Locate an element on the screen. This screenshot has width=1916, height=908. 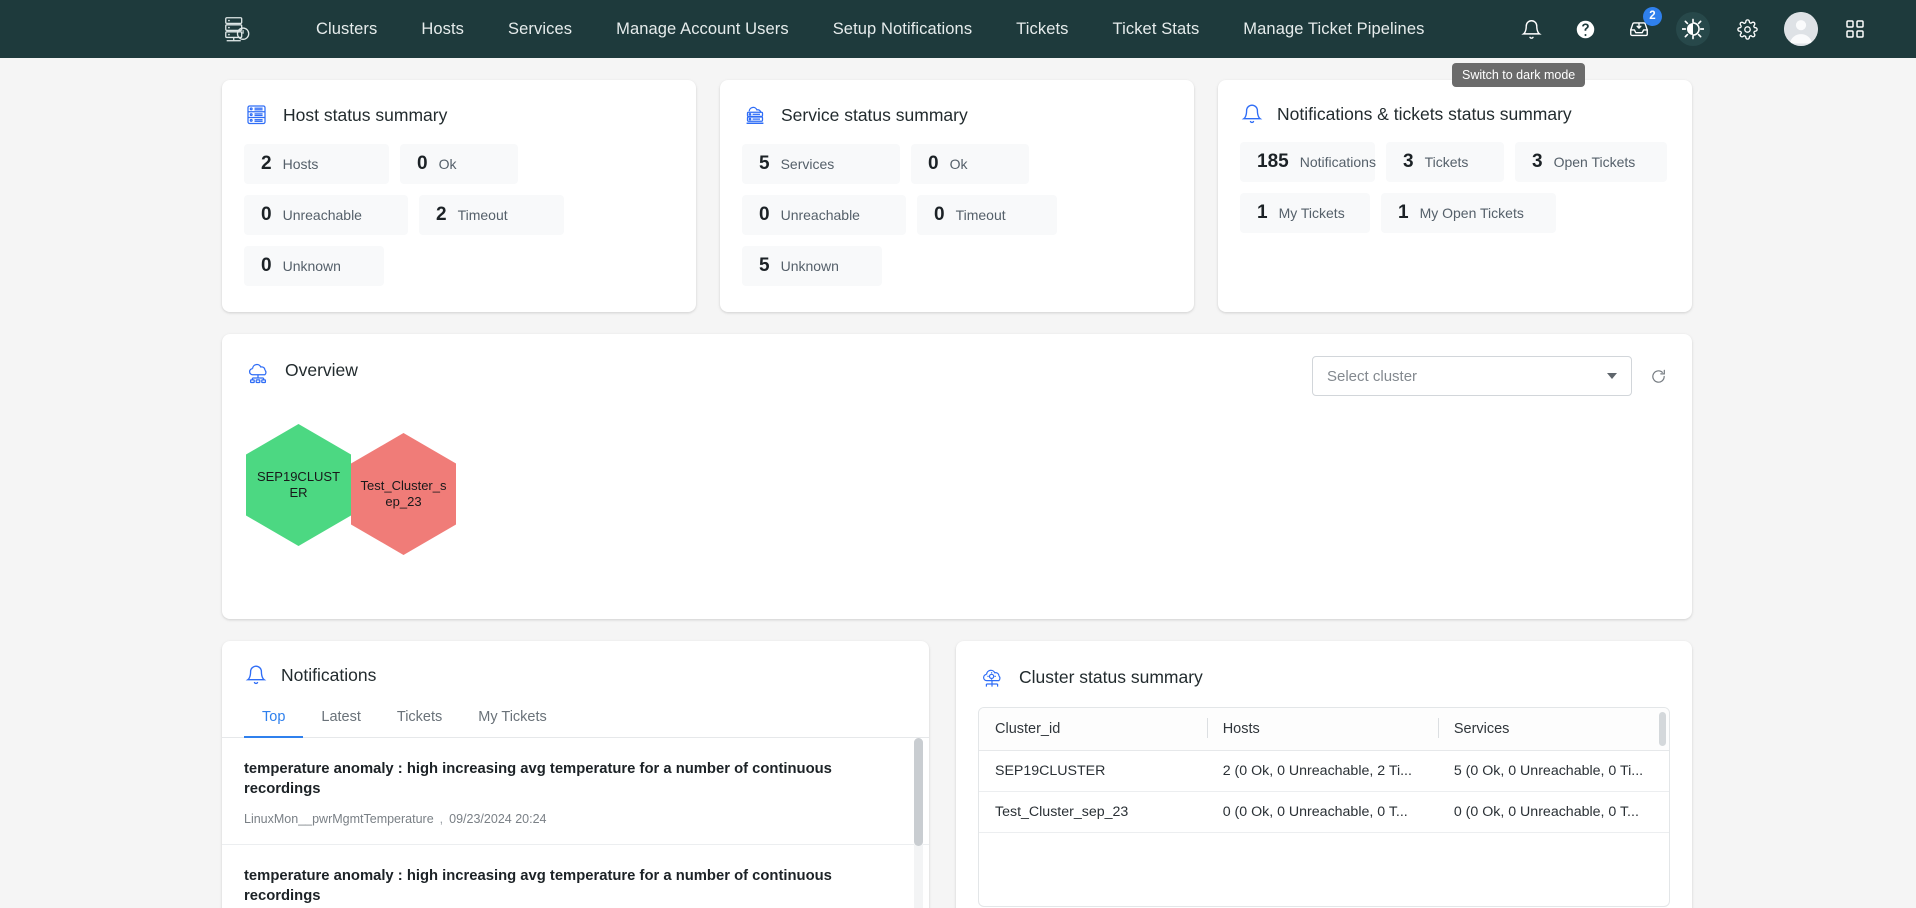
nav-link-manage-account-users: Manage Account Users is located at coordinates (702, 29).